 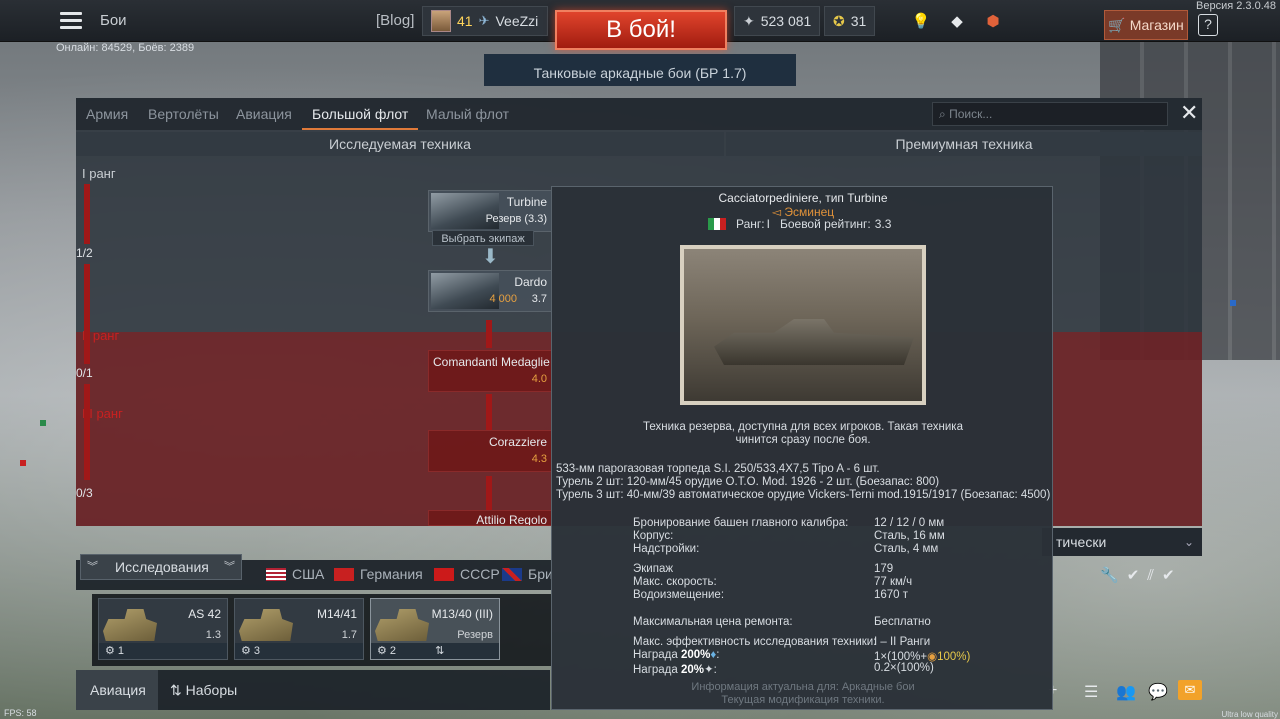 I want to click on chevron-down-icon: ⌄, so click(x=1188, y=542).